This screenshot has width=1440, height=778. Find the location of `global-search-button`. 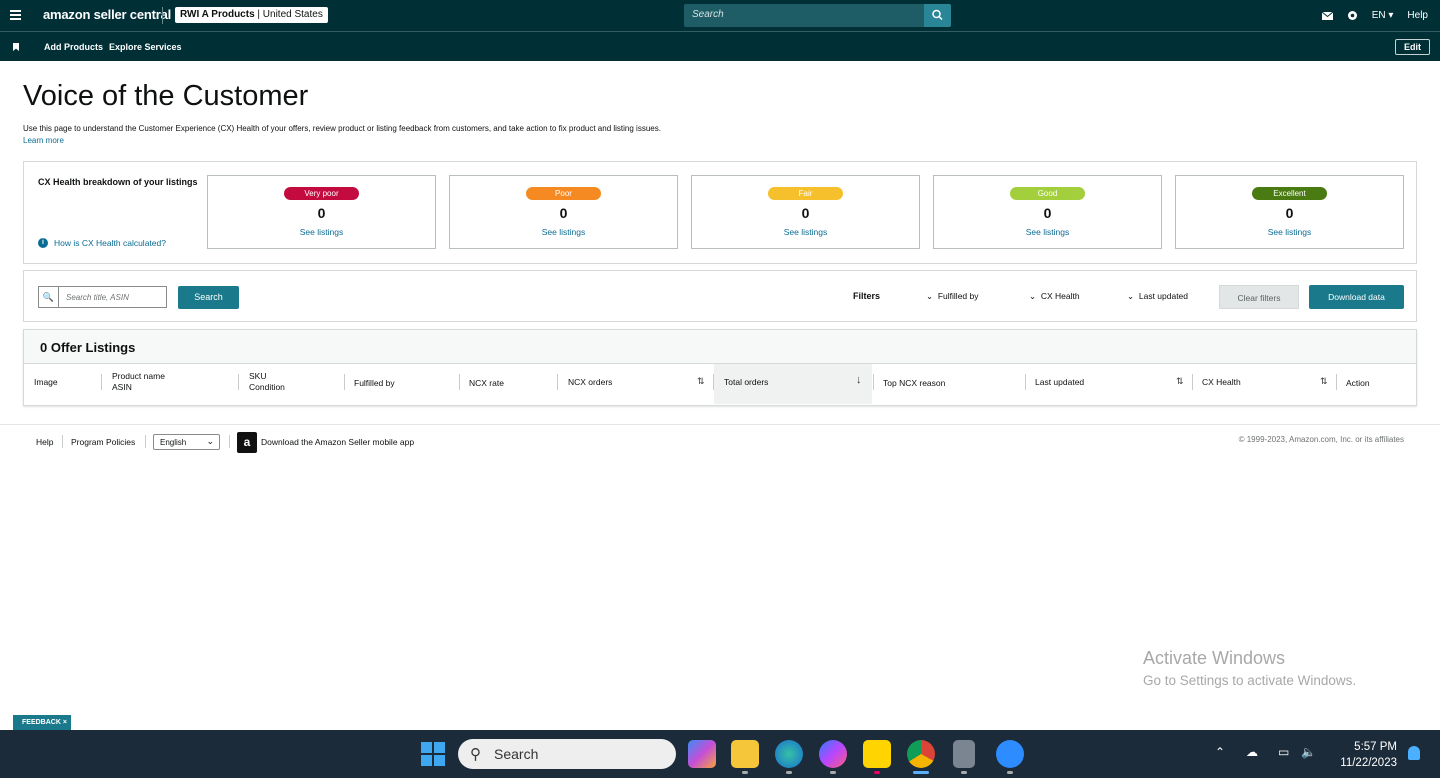

global-search-button is located at coordinates (937, 15).